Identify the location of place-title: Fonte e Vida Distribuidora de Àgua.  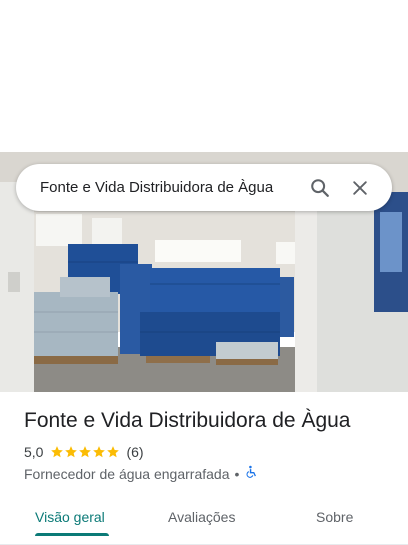
(187, 420).